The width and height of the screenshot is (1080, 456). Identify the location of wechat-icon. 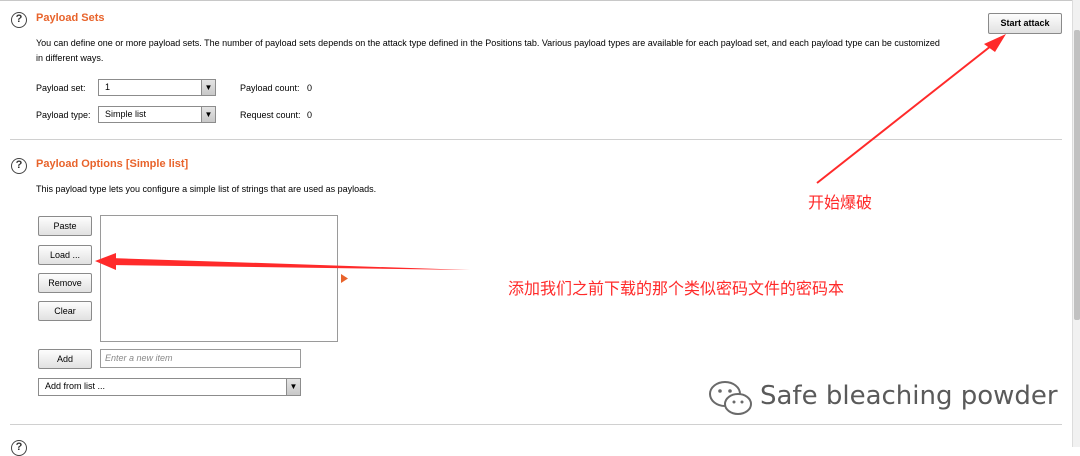
(730, 398).